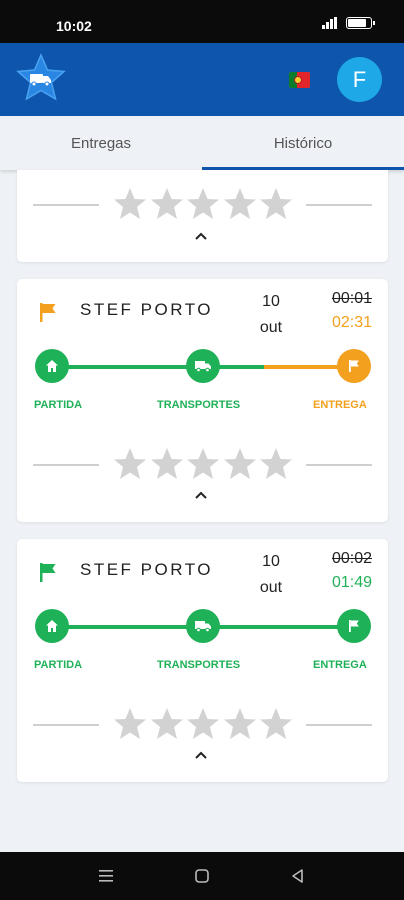 The width and height of the screenshot is (404, 900). I want to click on status-bar: 10:02, so click(202, 21).